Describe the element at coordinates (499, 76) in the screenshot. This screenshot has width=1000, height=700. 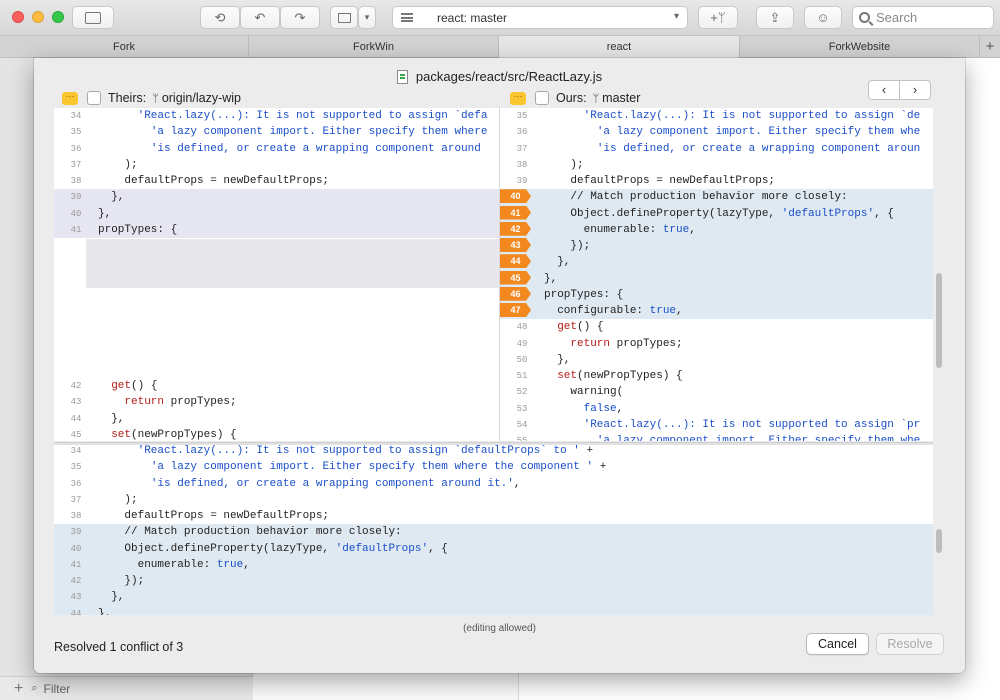
I see `file-title: packages/react/src/ReactLazy.js` at that location.